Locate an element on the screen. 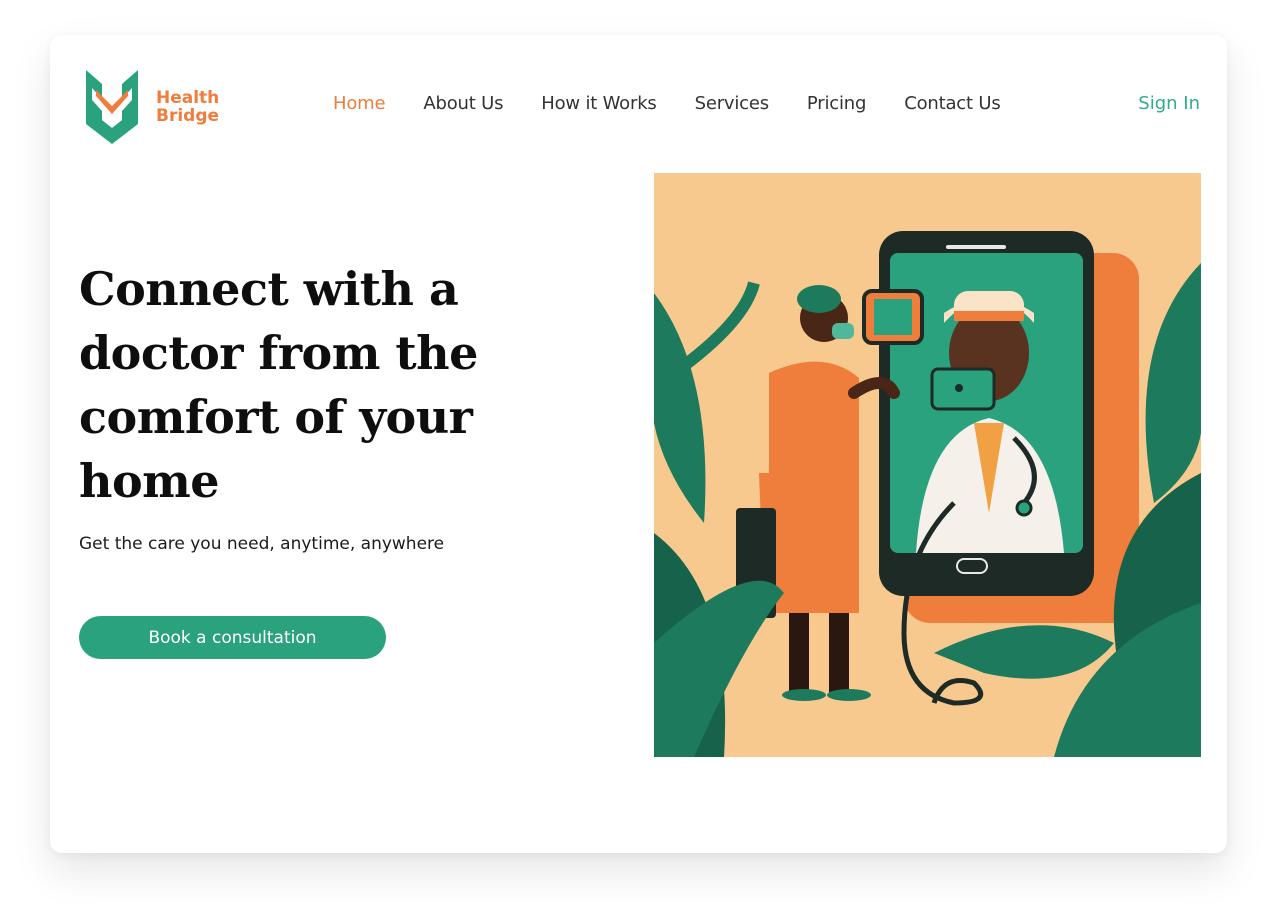 The width and height of the screenshot is (1277, 918). nav-item-about-us: About Us is located at coordinates (463, 104).